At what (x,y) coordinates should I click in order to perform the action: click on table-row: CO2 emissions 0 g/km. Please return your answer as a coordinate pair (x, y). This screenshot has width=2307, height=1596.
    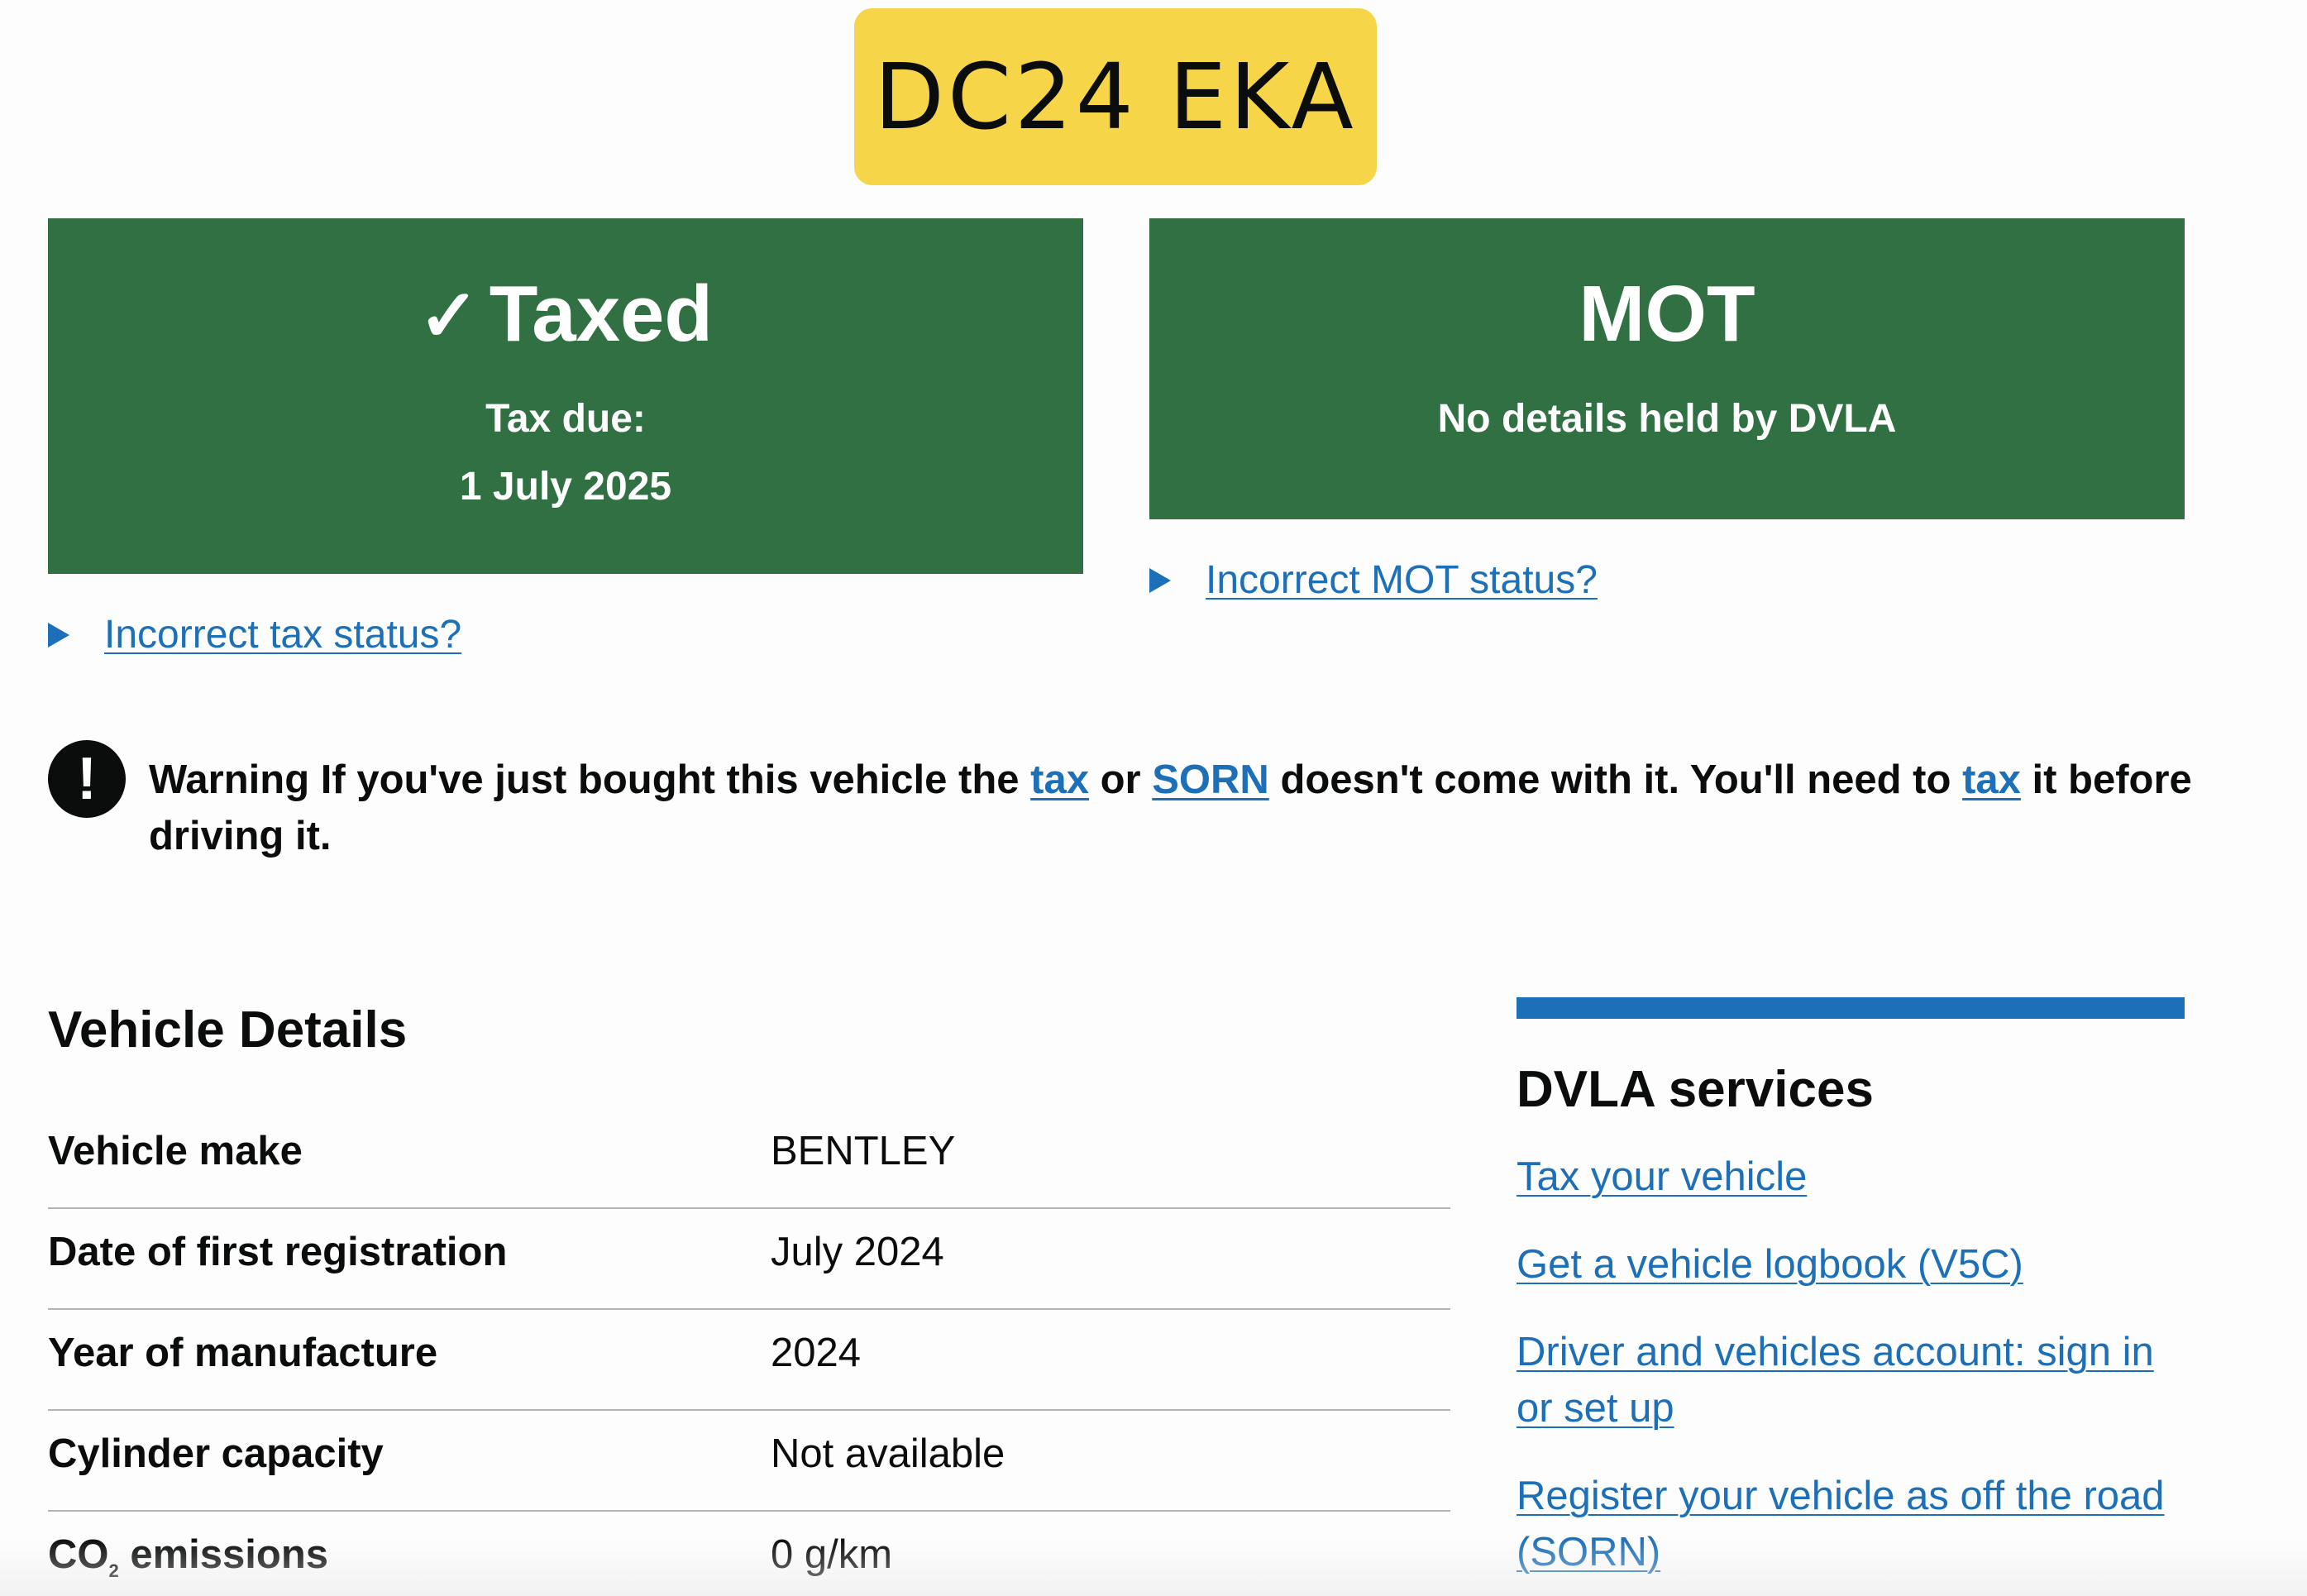
    Looking at the image, I should click on (749, 1554).